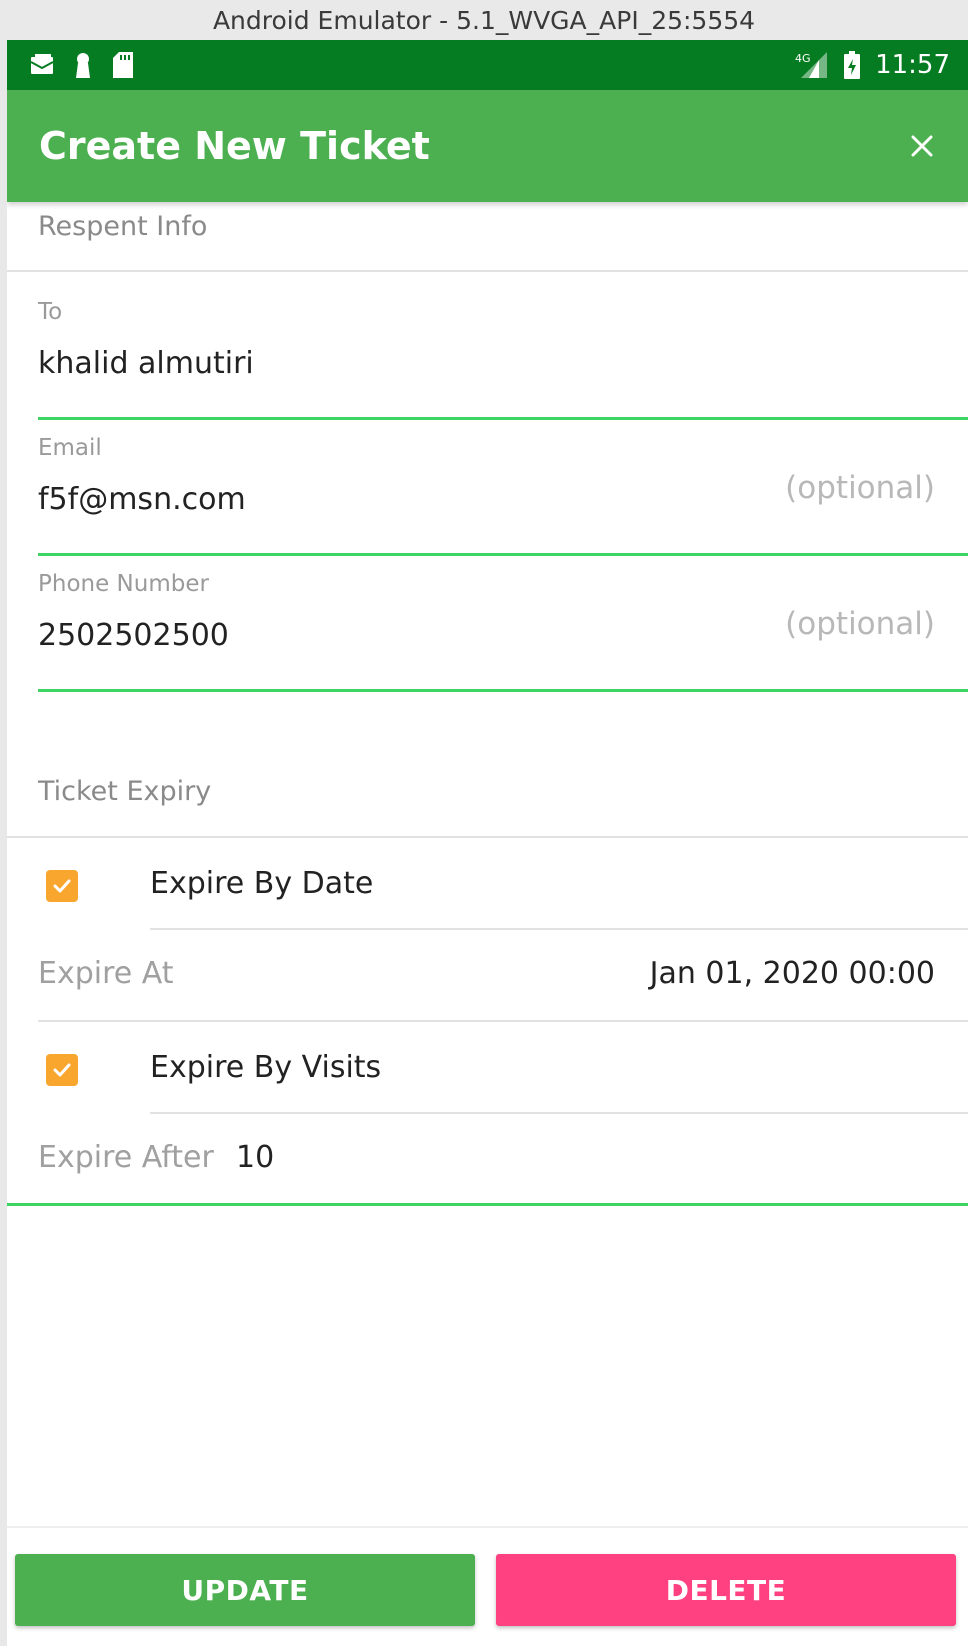 This screenshot has height=1646, width=968. I want to click on expire-after-field: 10, so click(436, 1157).